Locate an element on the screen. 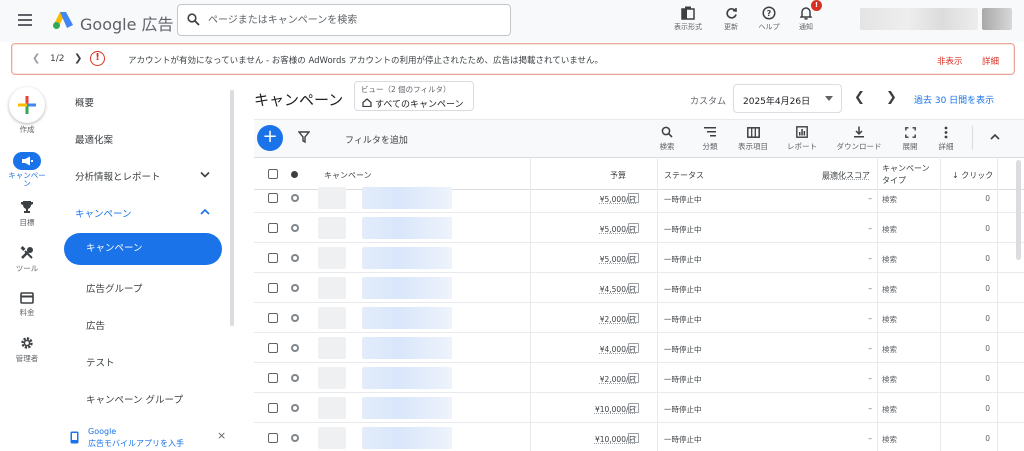 The width and height of the screenshot is (1024, 451). toolbar-report-button: レポート is located at coordinates (802, 138).